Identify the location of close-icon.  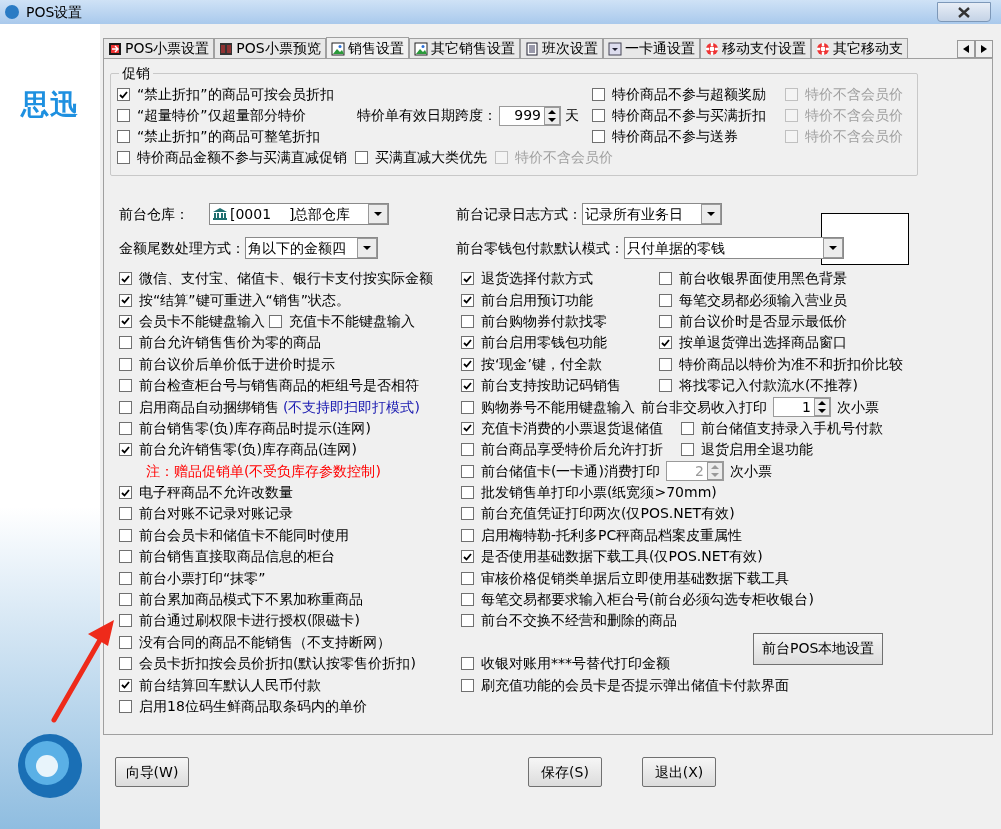
(964, 12).